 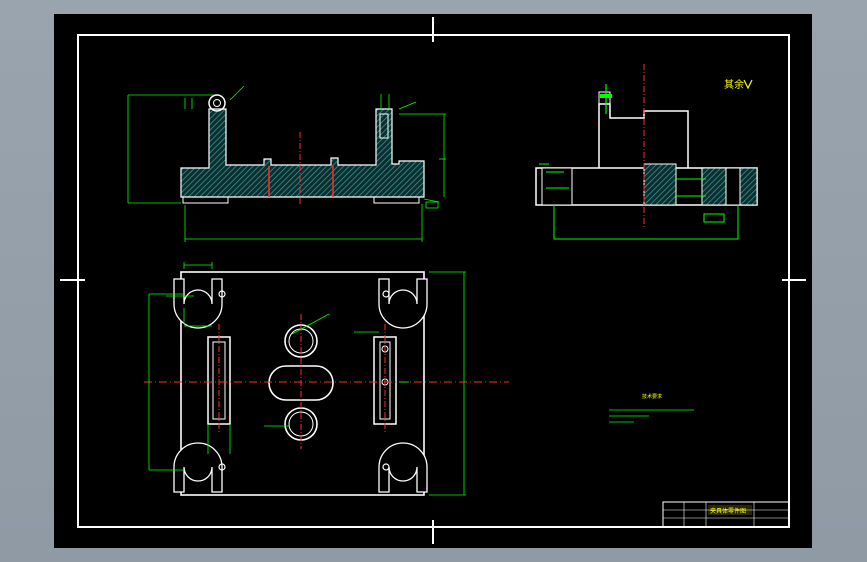 What do you see at coordinates (652, 396) in the screenshot?
I see `notes-heading: 技术要求` at bounding box center [652, 396].